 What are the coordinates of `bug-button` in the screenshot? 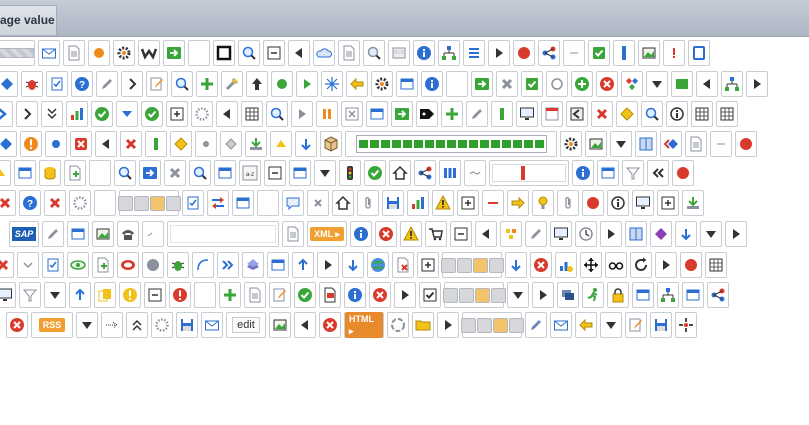 It's located at (32, 84).